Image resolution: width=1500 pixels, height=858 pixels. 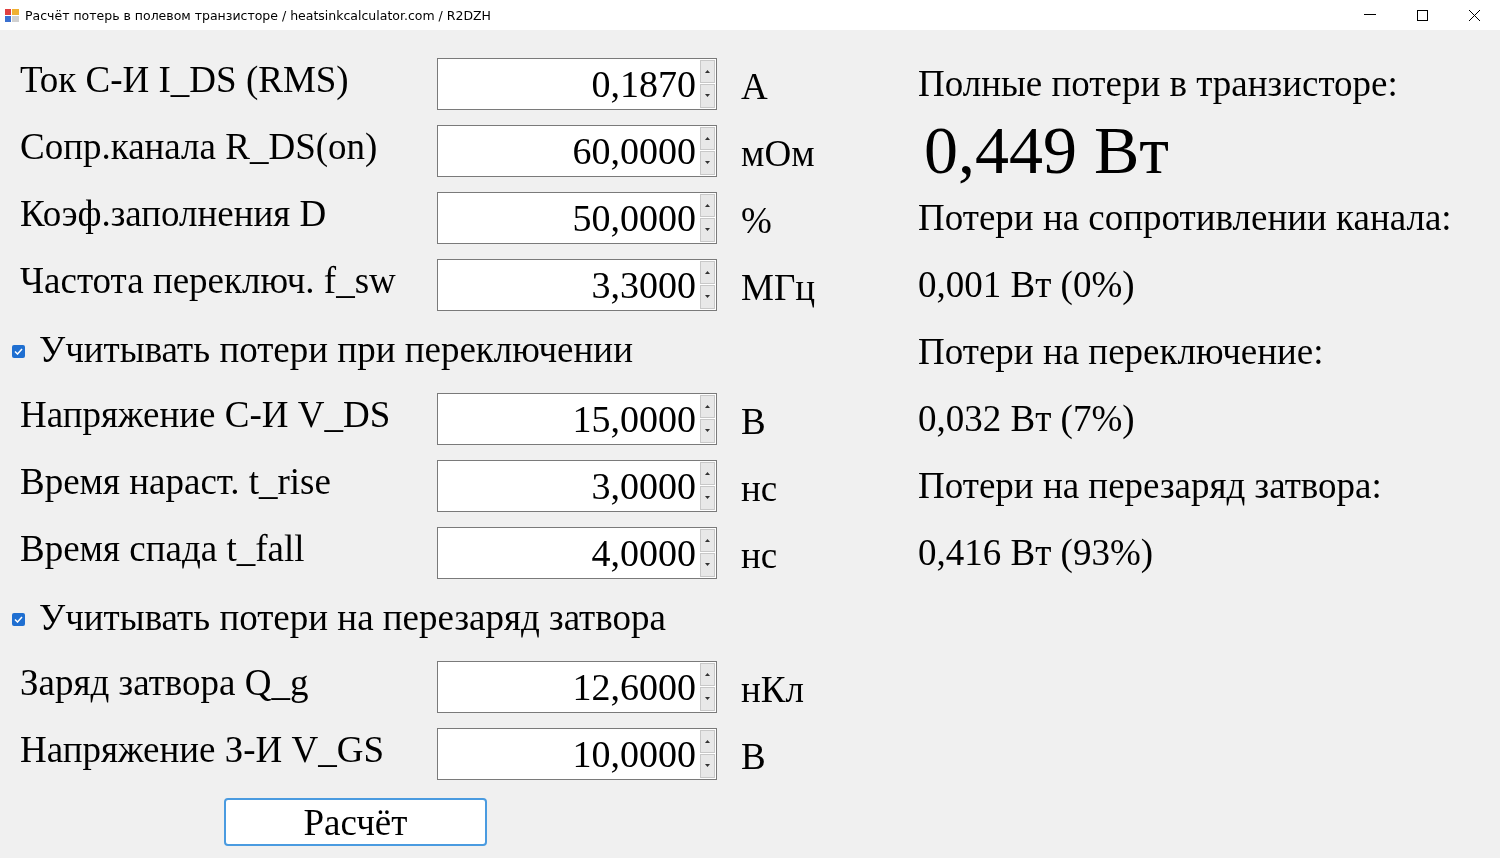 I want to click on total-loss-value: 0,449 Вт, so click(x=1047, y=150).